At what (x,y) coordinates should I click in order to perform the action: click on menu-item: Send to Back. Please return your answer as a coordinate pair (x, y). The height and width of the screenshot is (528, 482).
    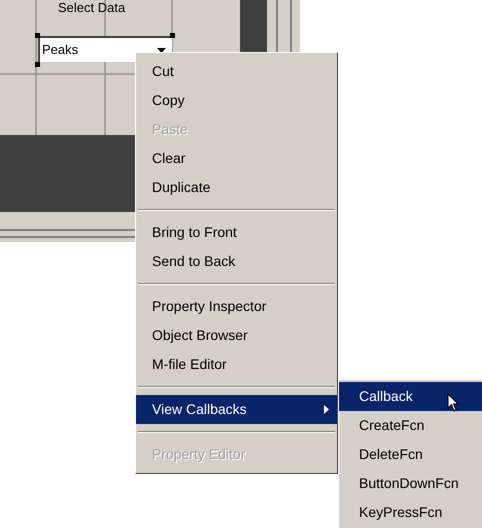
    Looking at the image, I should click on (236, 261).